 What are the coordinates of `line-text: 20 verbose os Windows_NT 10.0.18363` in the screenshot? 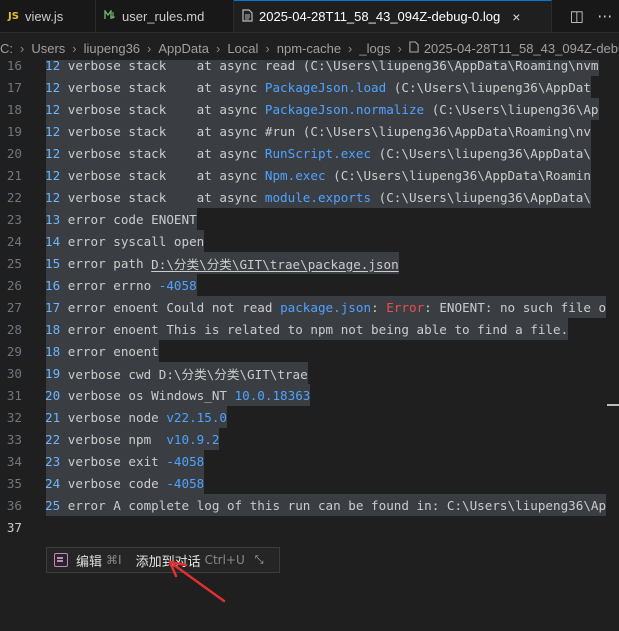 It's located at (178, 395).